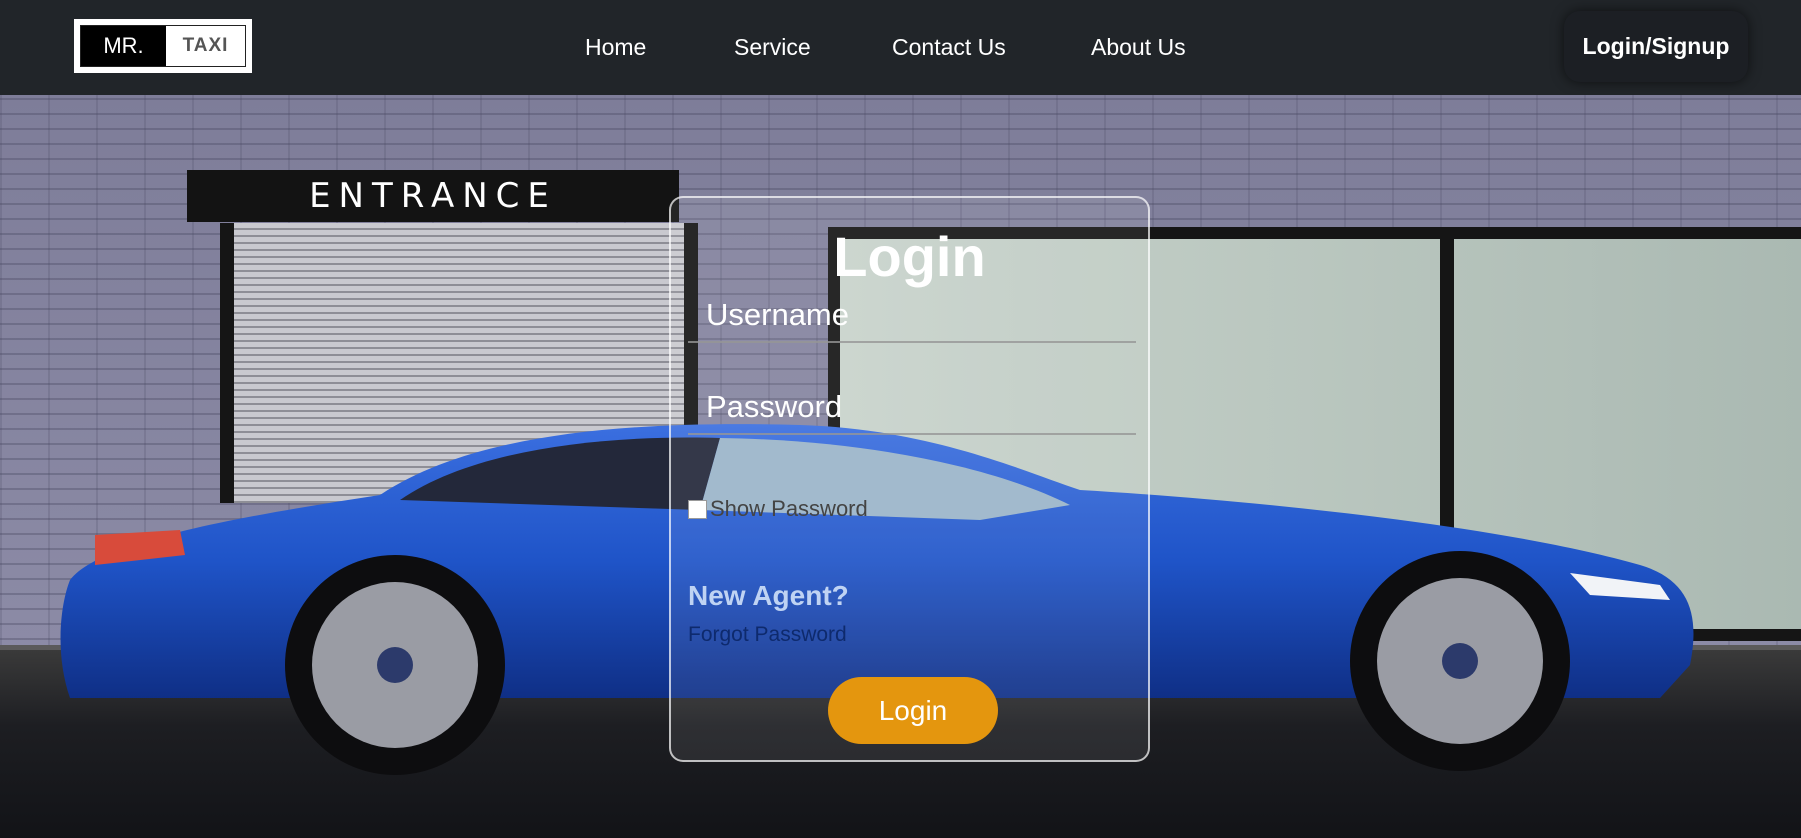 Image resolution: width=1801 pixels, height=838 pixels. I want to click on new-agent-link: New Agent?, so click(768, 596).